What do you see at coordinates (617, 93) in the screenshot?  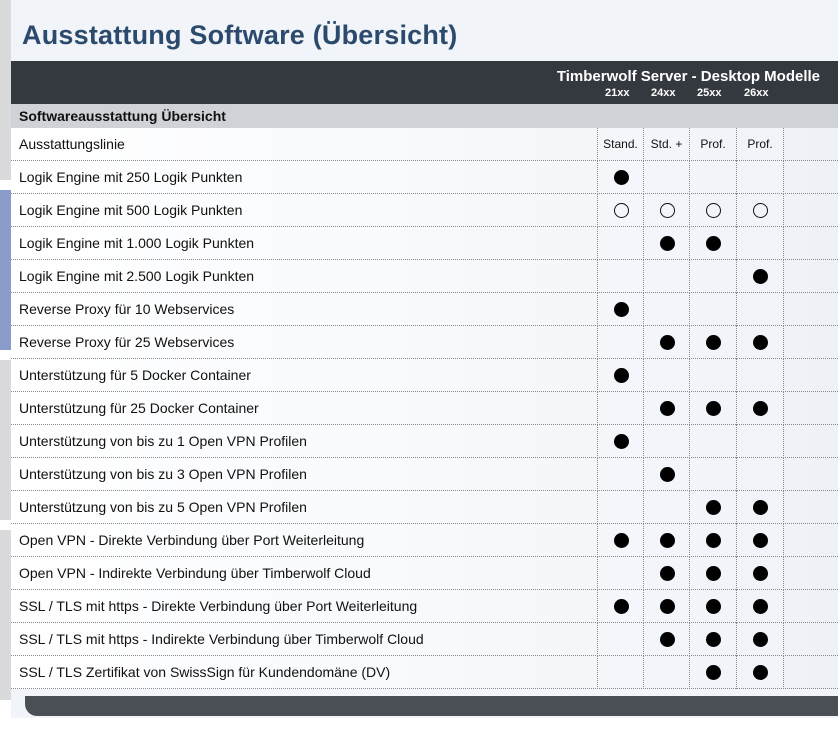 I see `model-code: 21xx` at bounding box center [617, 93].